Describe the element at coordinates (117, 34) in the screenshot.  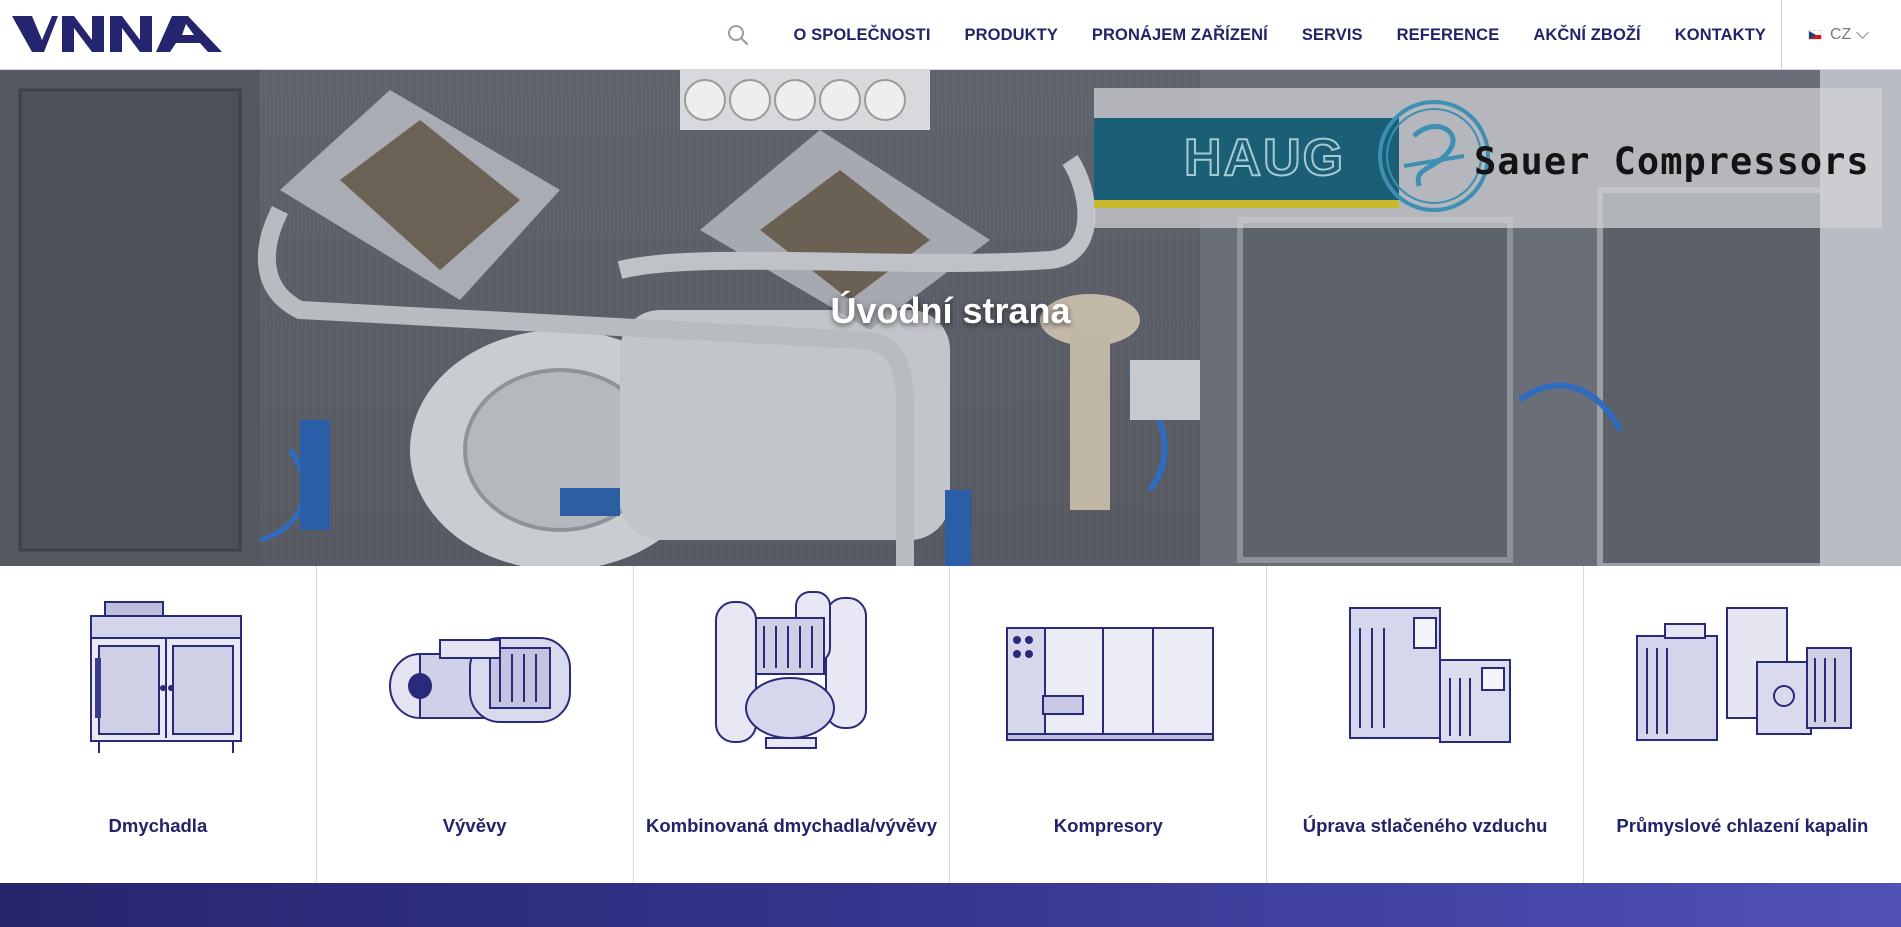
I see `company-logo` at that location.